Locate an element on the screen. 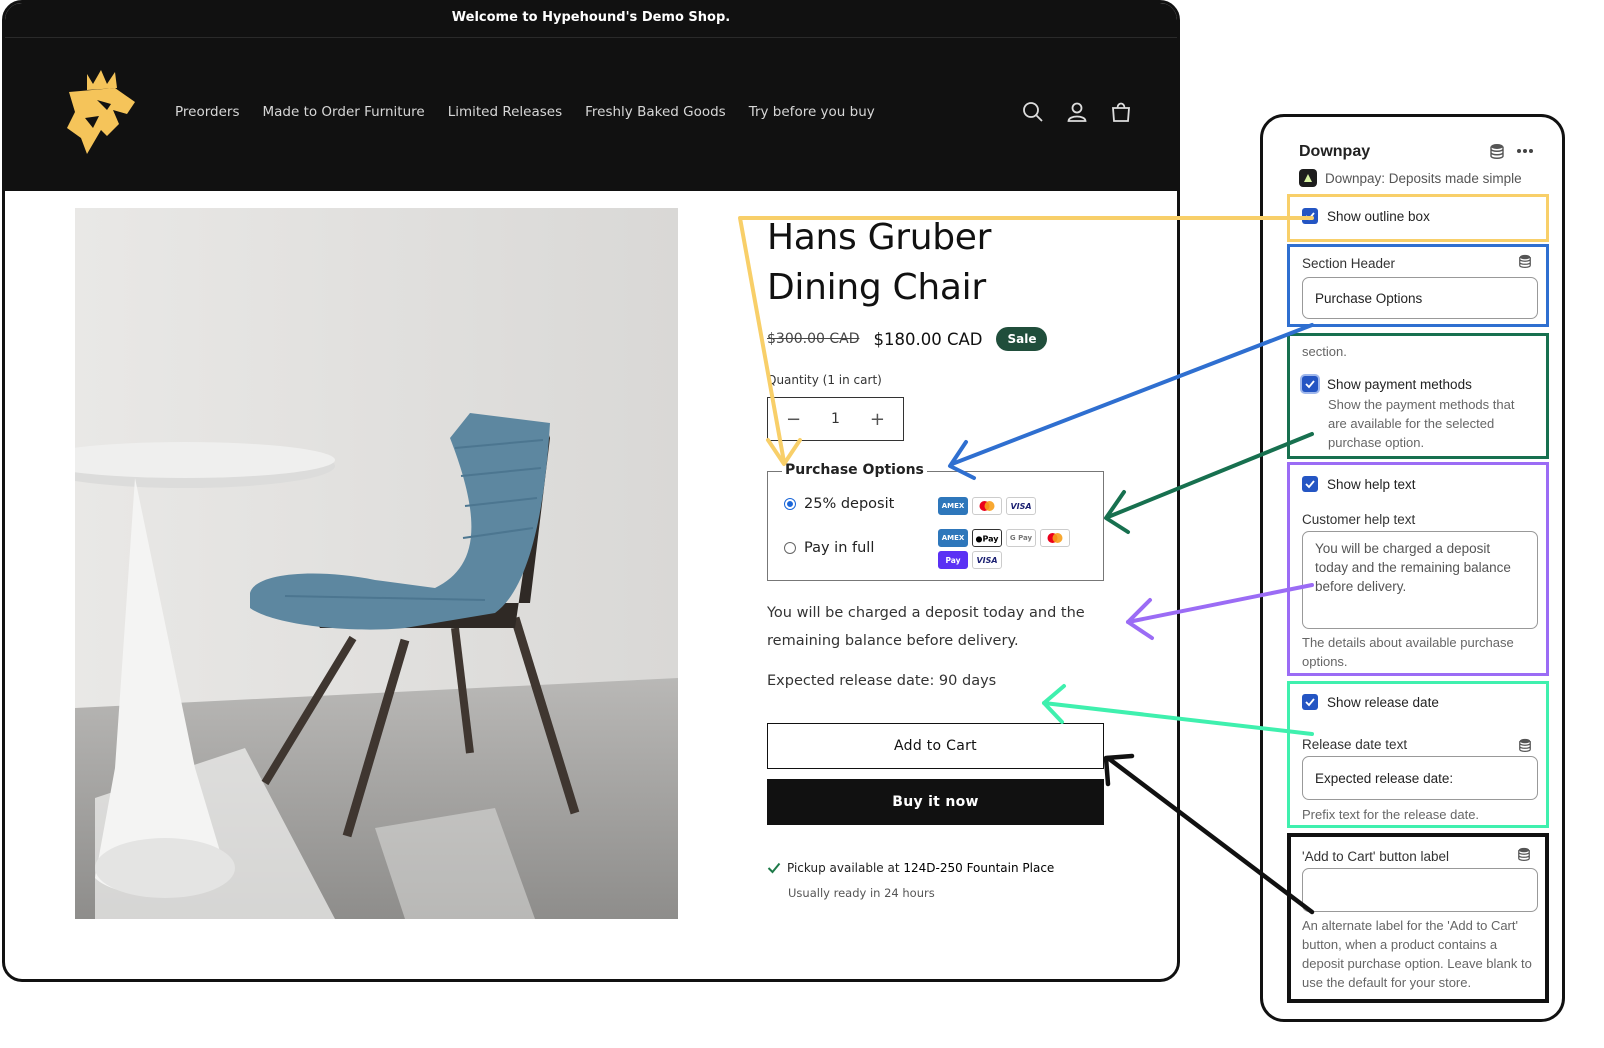 This screenshot has height=1048, width=1604. svg-text: ●Pay is located at coordinates (988, 539).